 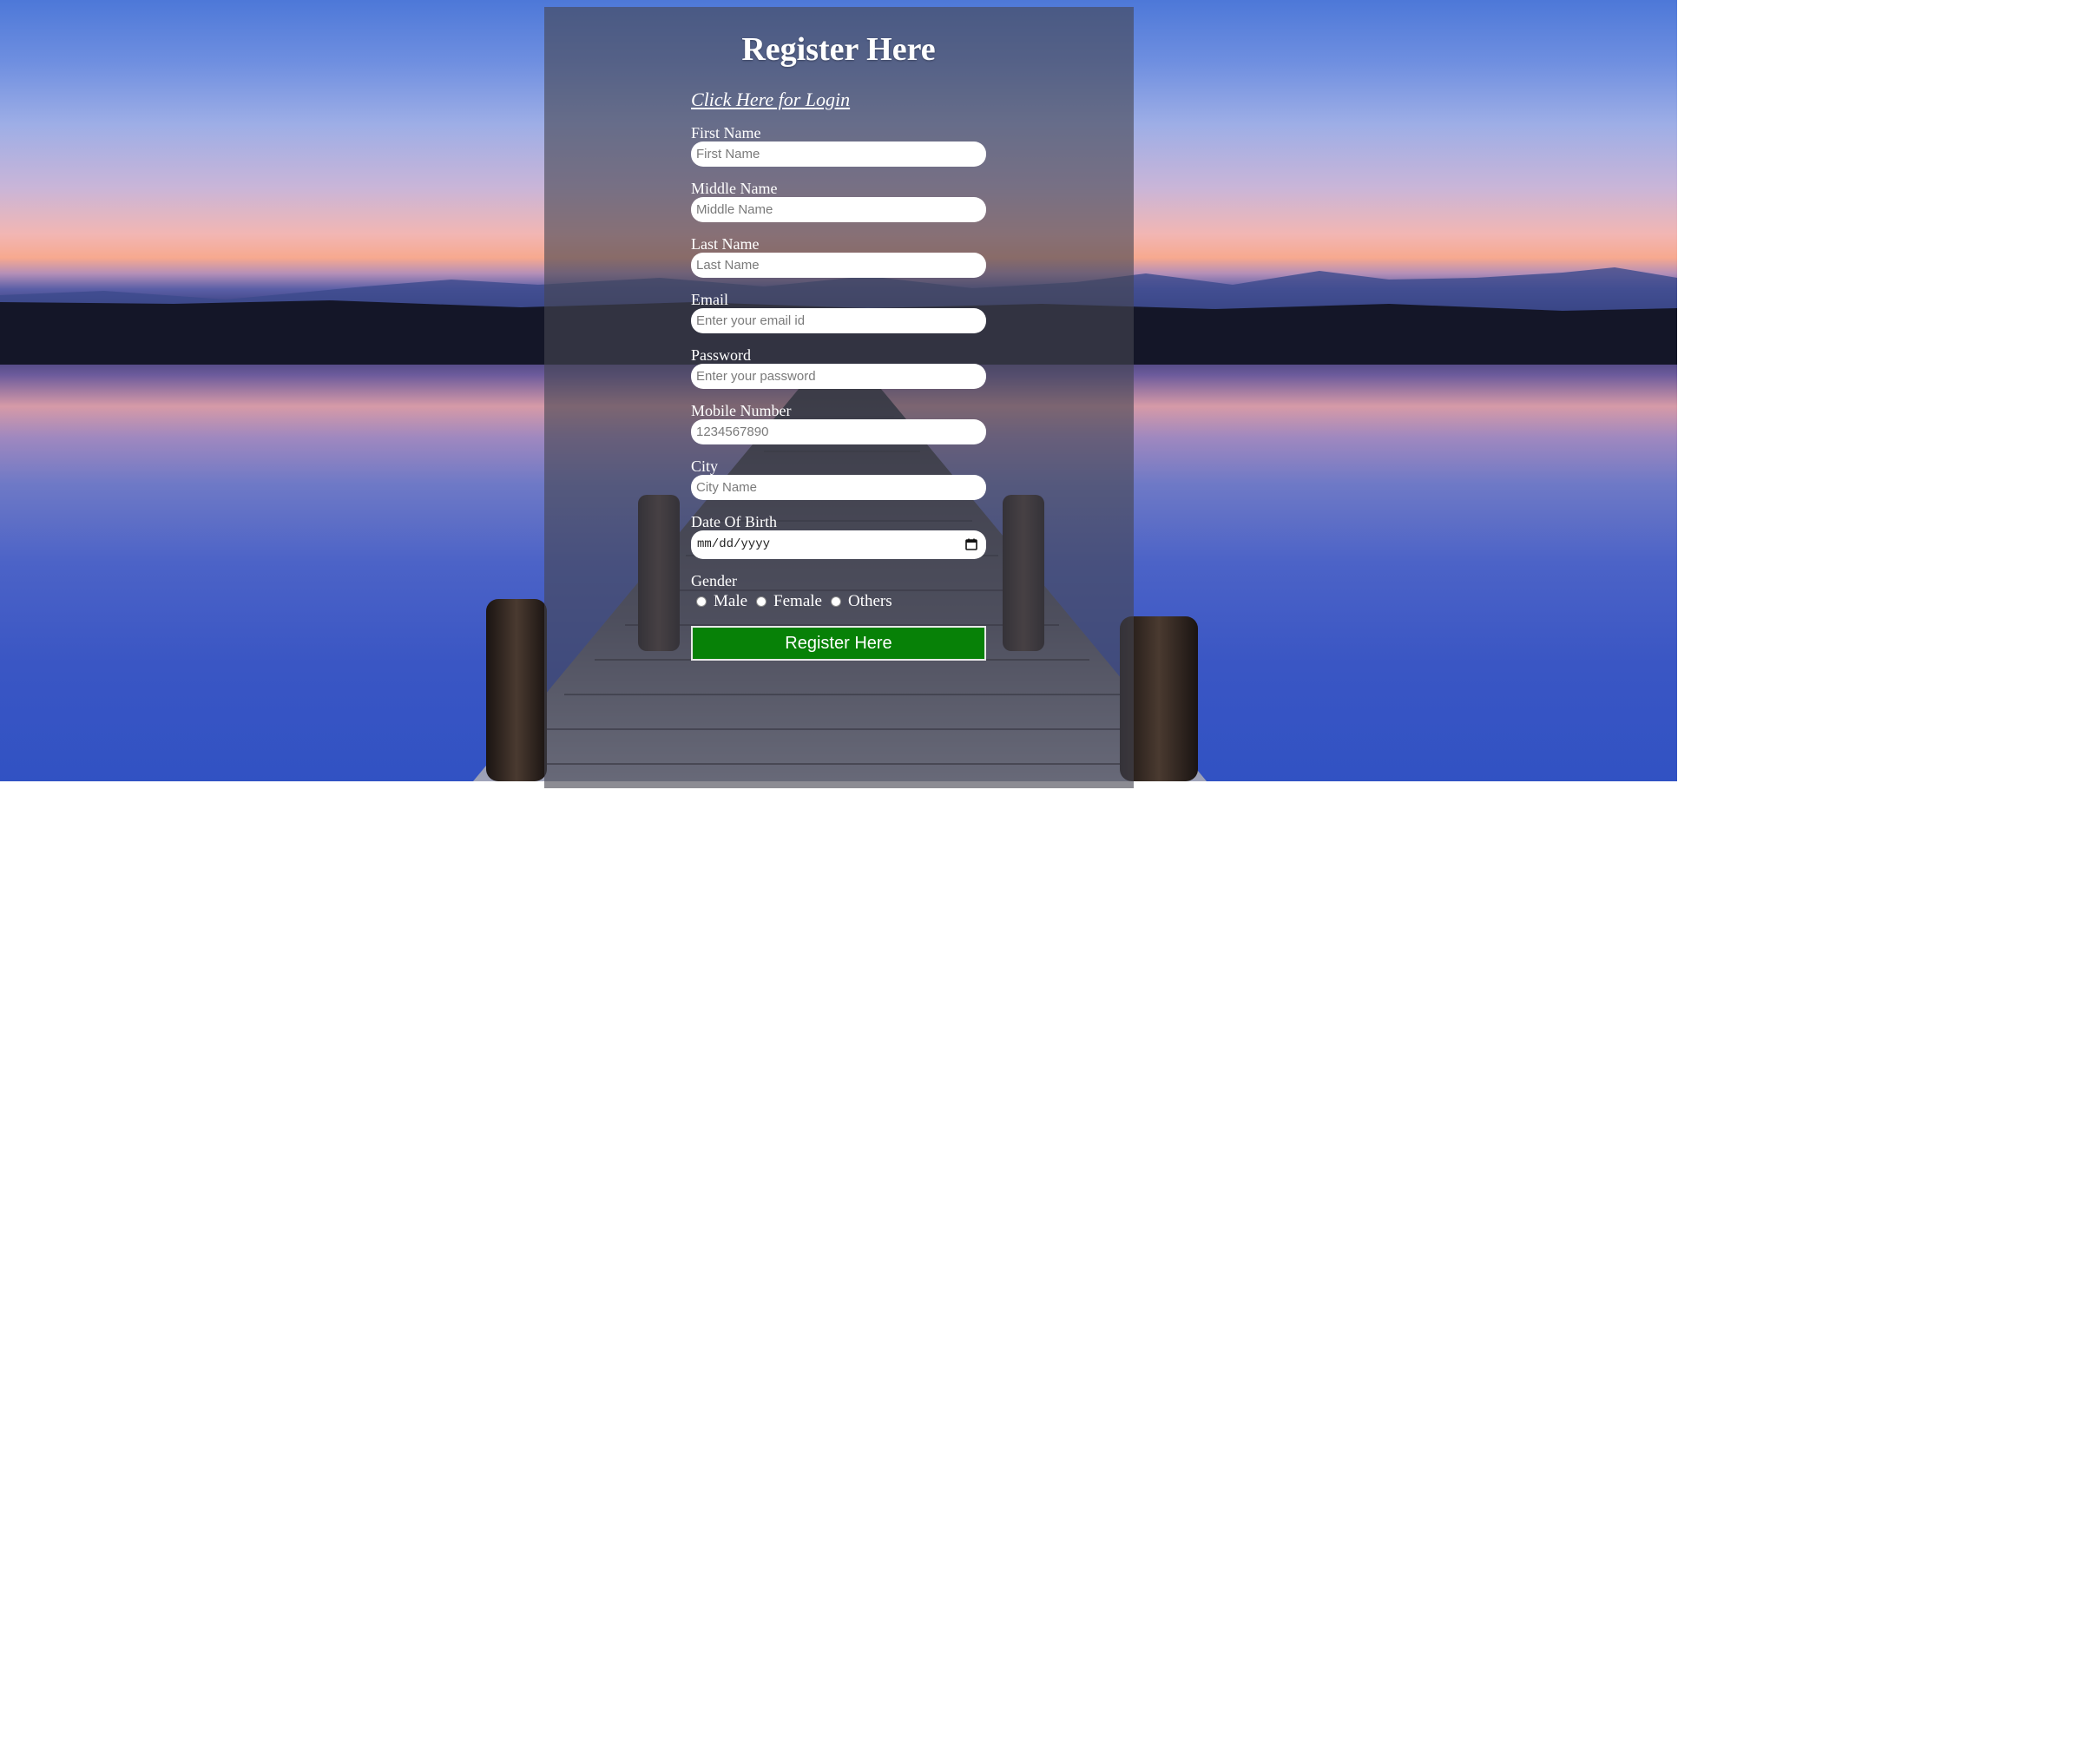 What do you see at coordinates (734, 189) in the screenshot?
I see `middle-name-label: Middle Name` at bounding box center [734, 189].